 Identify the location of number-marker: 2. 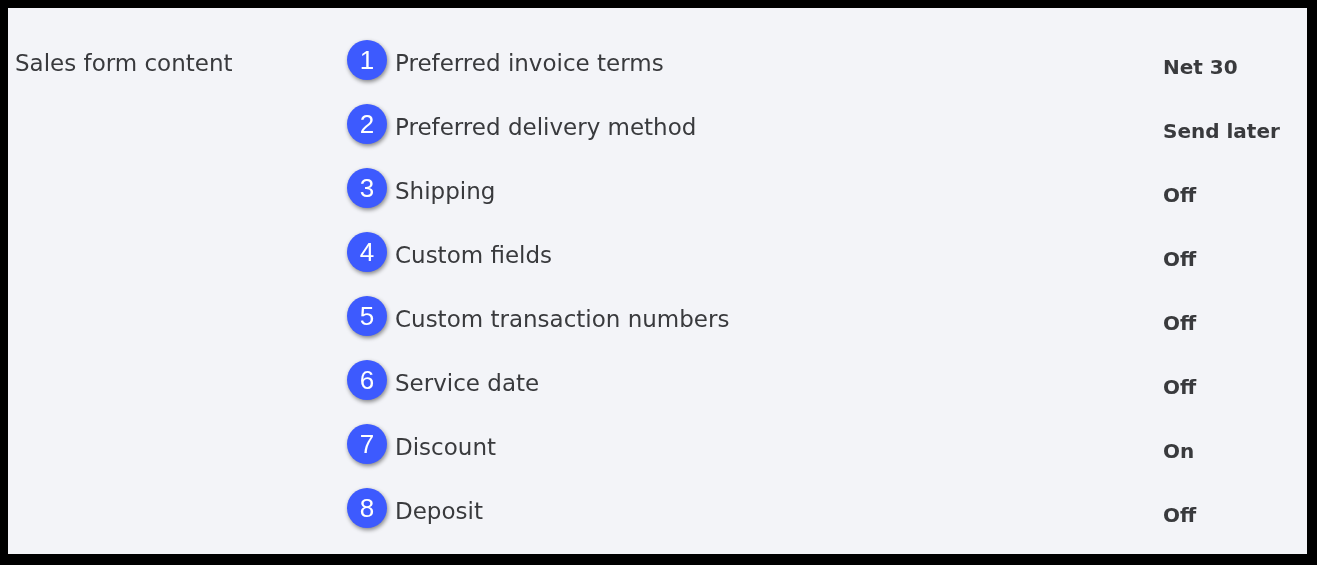
(367, 124).